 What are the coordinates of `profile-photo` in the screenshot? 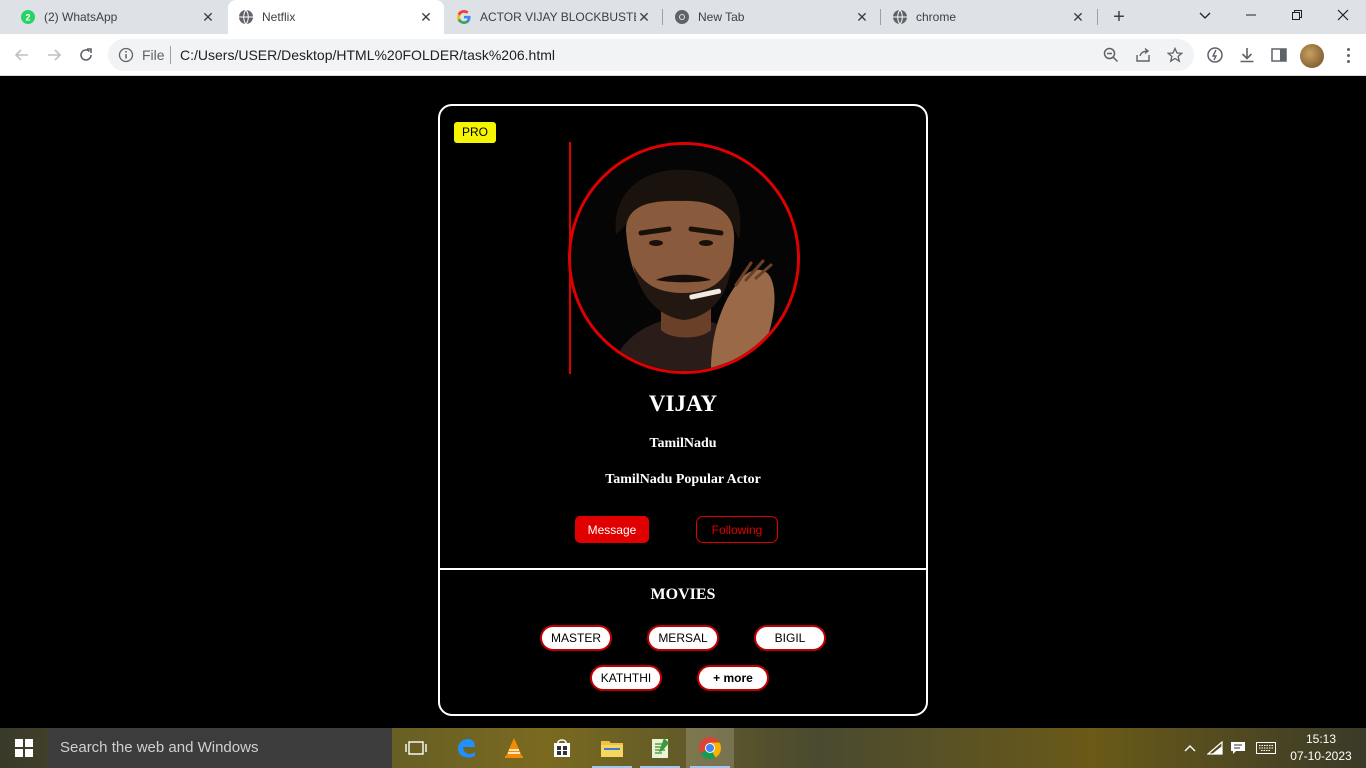 It's located at (684, 258).